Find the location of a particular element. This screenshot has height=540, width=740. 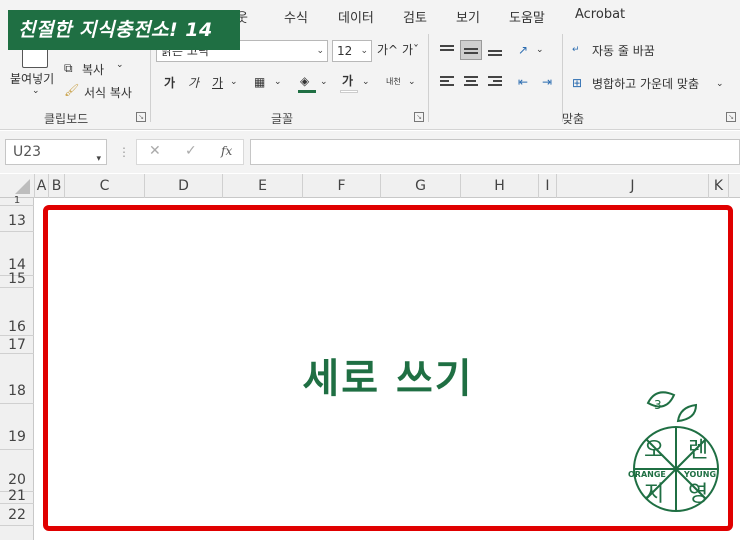

fill-color-dropdown-icon: ⌄ is located at coordinates (324, 82).